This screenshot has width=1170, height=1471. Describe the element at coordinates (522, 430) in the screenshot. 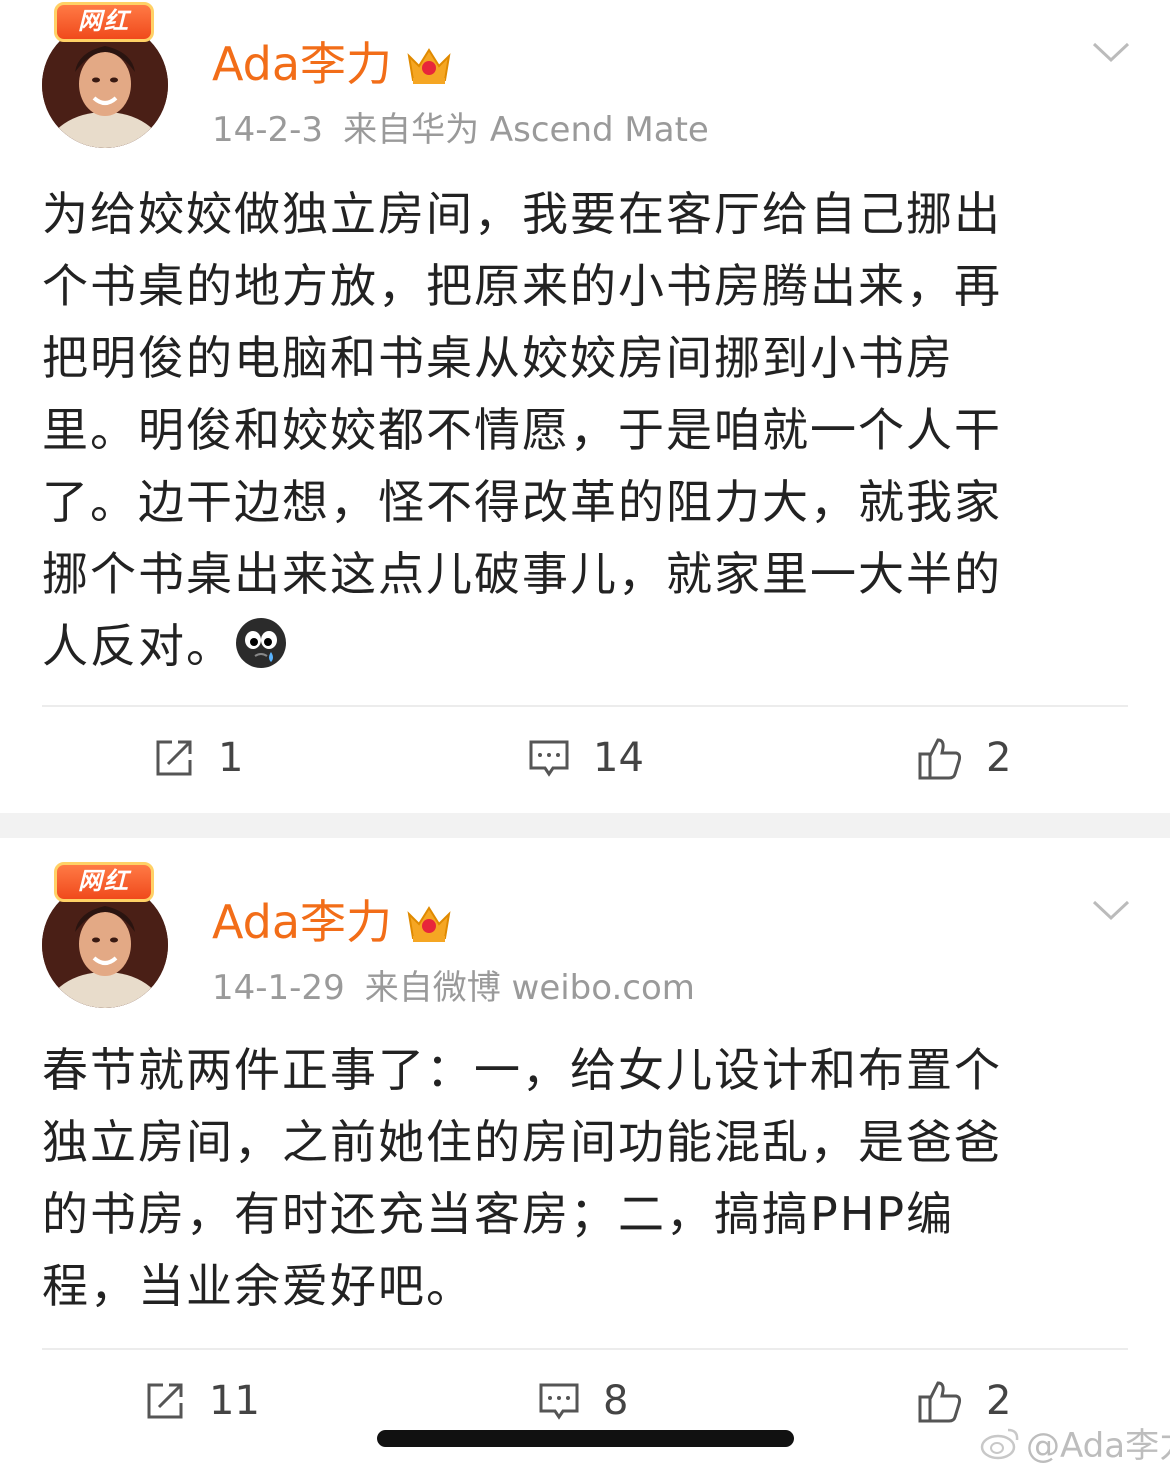

I see `content-line: 里。明俊和姣姣都不情愿，于是咱就一个人干` at that location.